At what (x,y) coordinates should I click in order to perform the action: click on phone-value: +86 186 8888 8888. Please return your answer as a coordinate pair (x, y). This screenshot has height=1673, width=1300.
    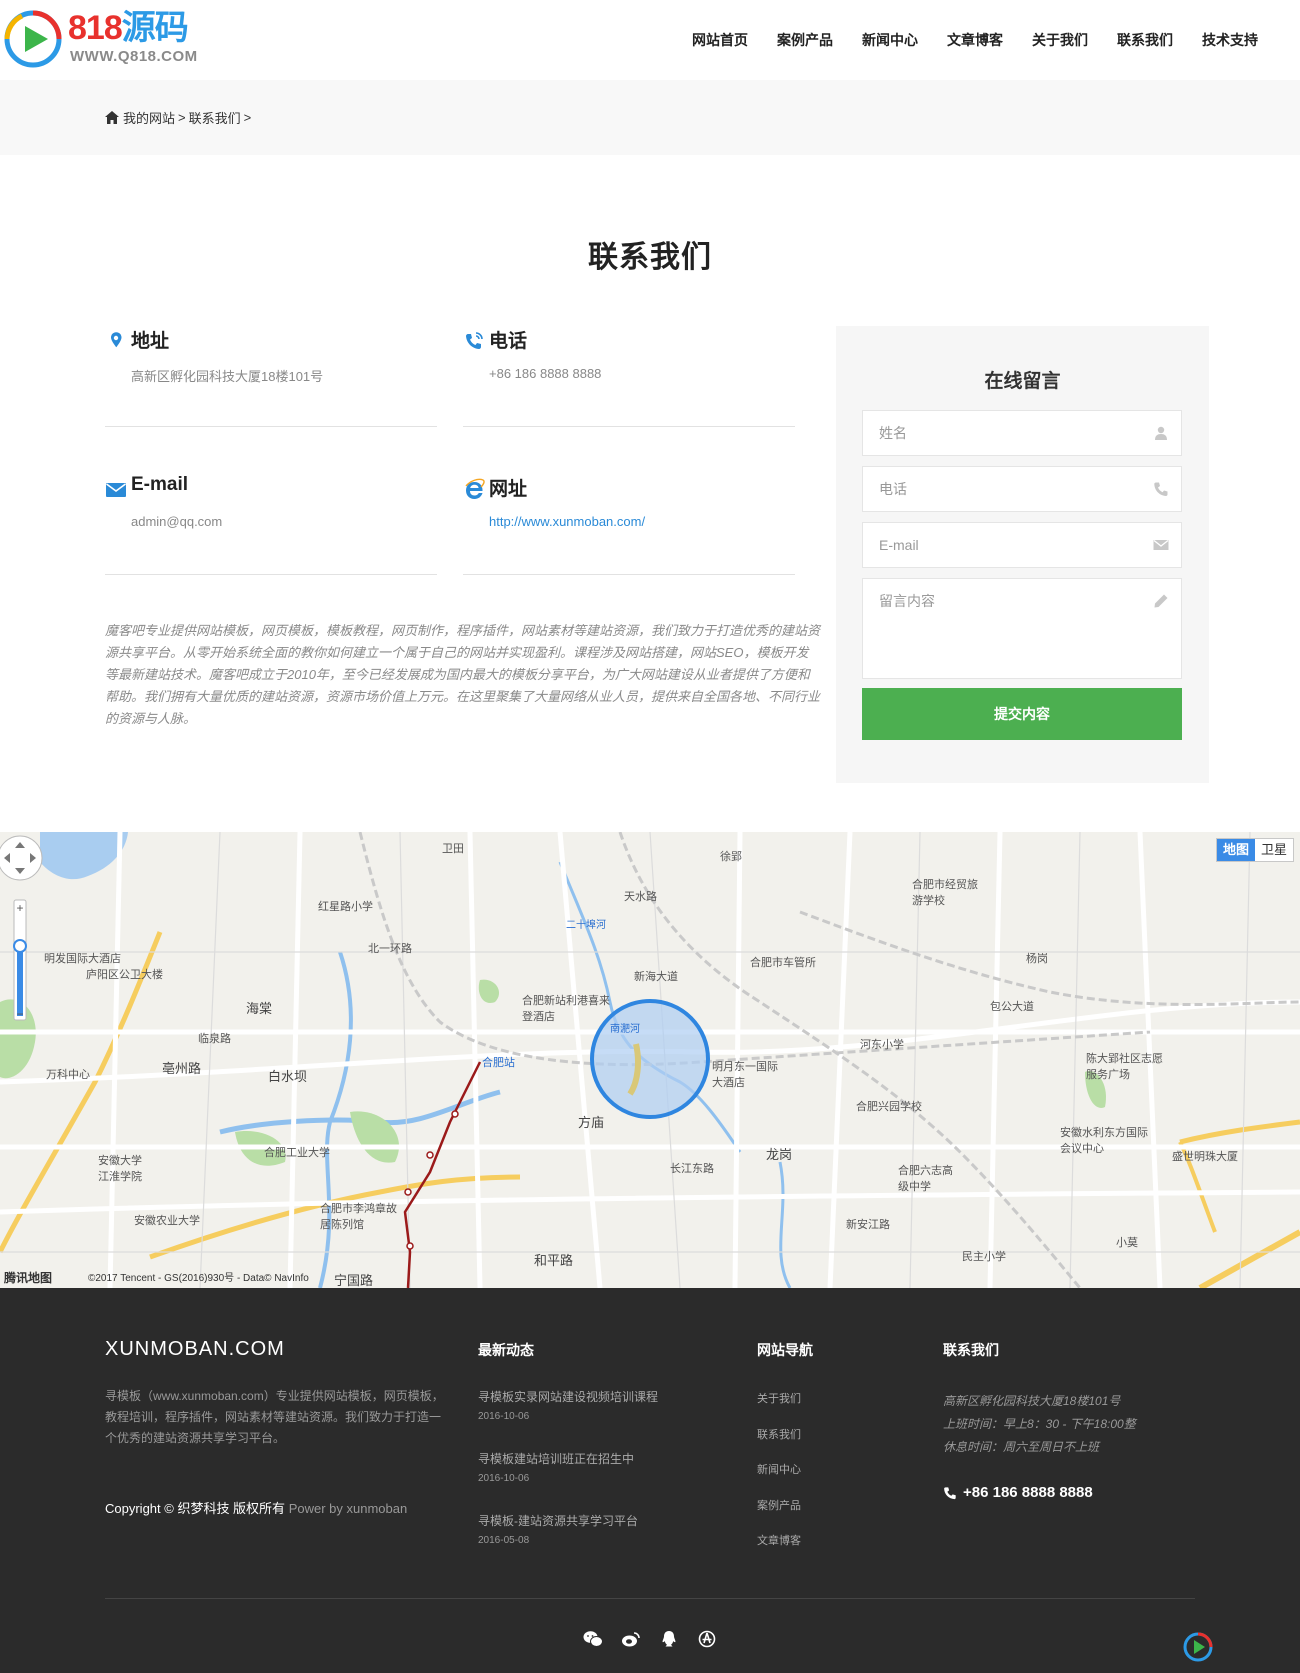
    Looking at the image, I should click on (545, 373).